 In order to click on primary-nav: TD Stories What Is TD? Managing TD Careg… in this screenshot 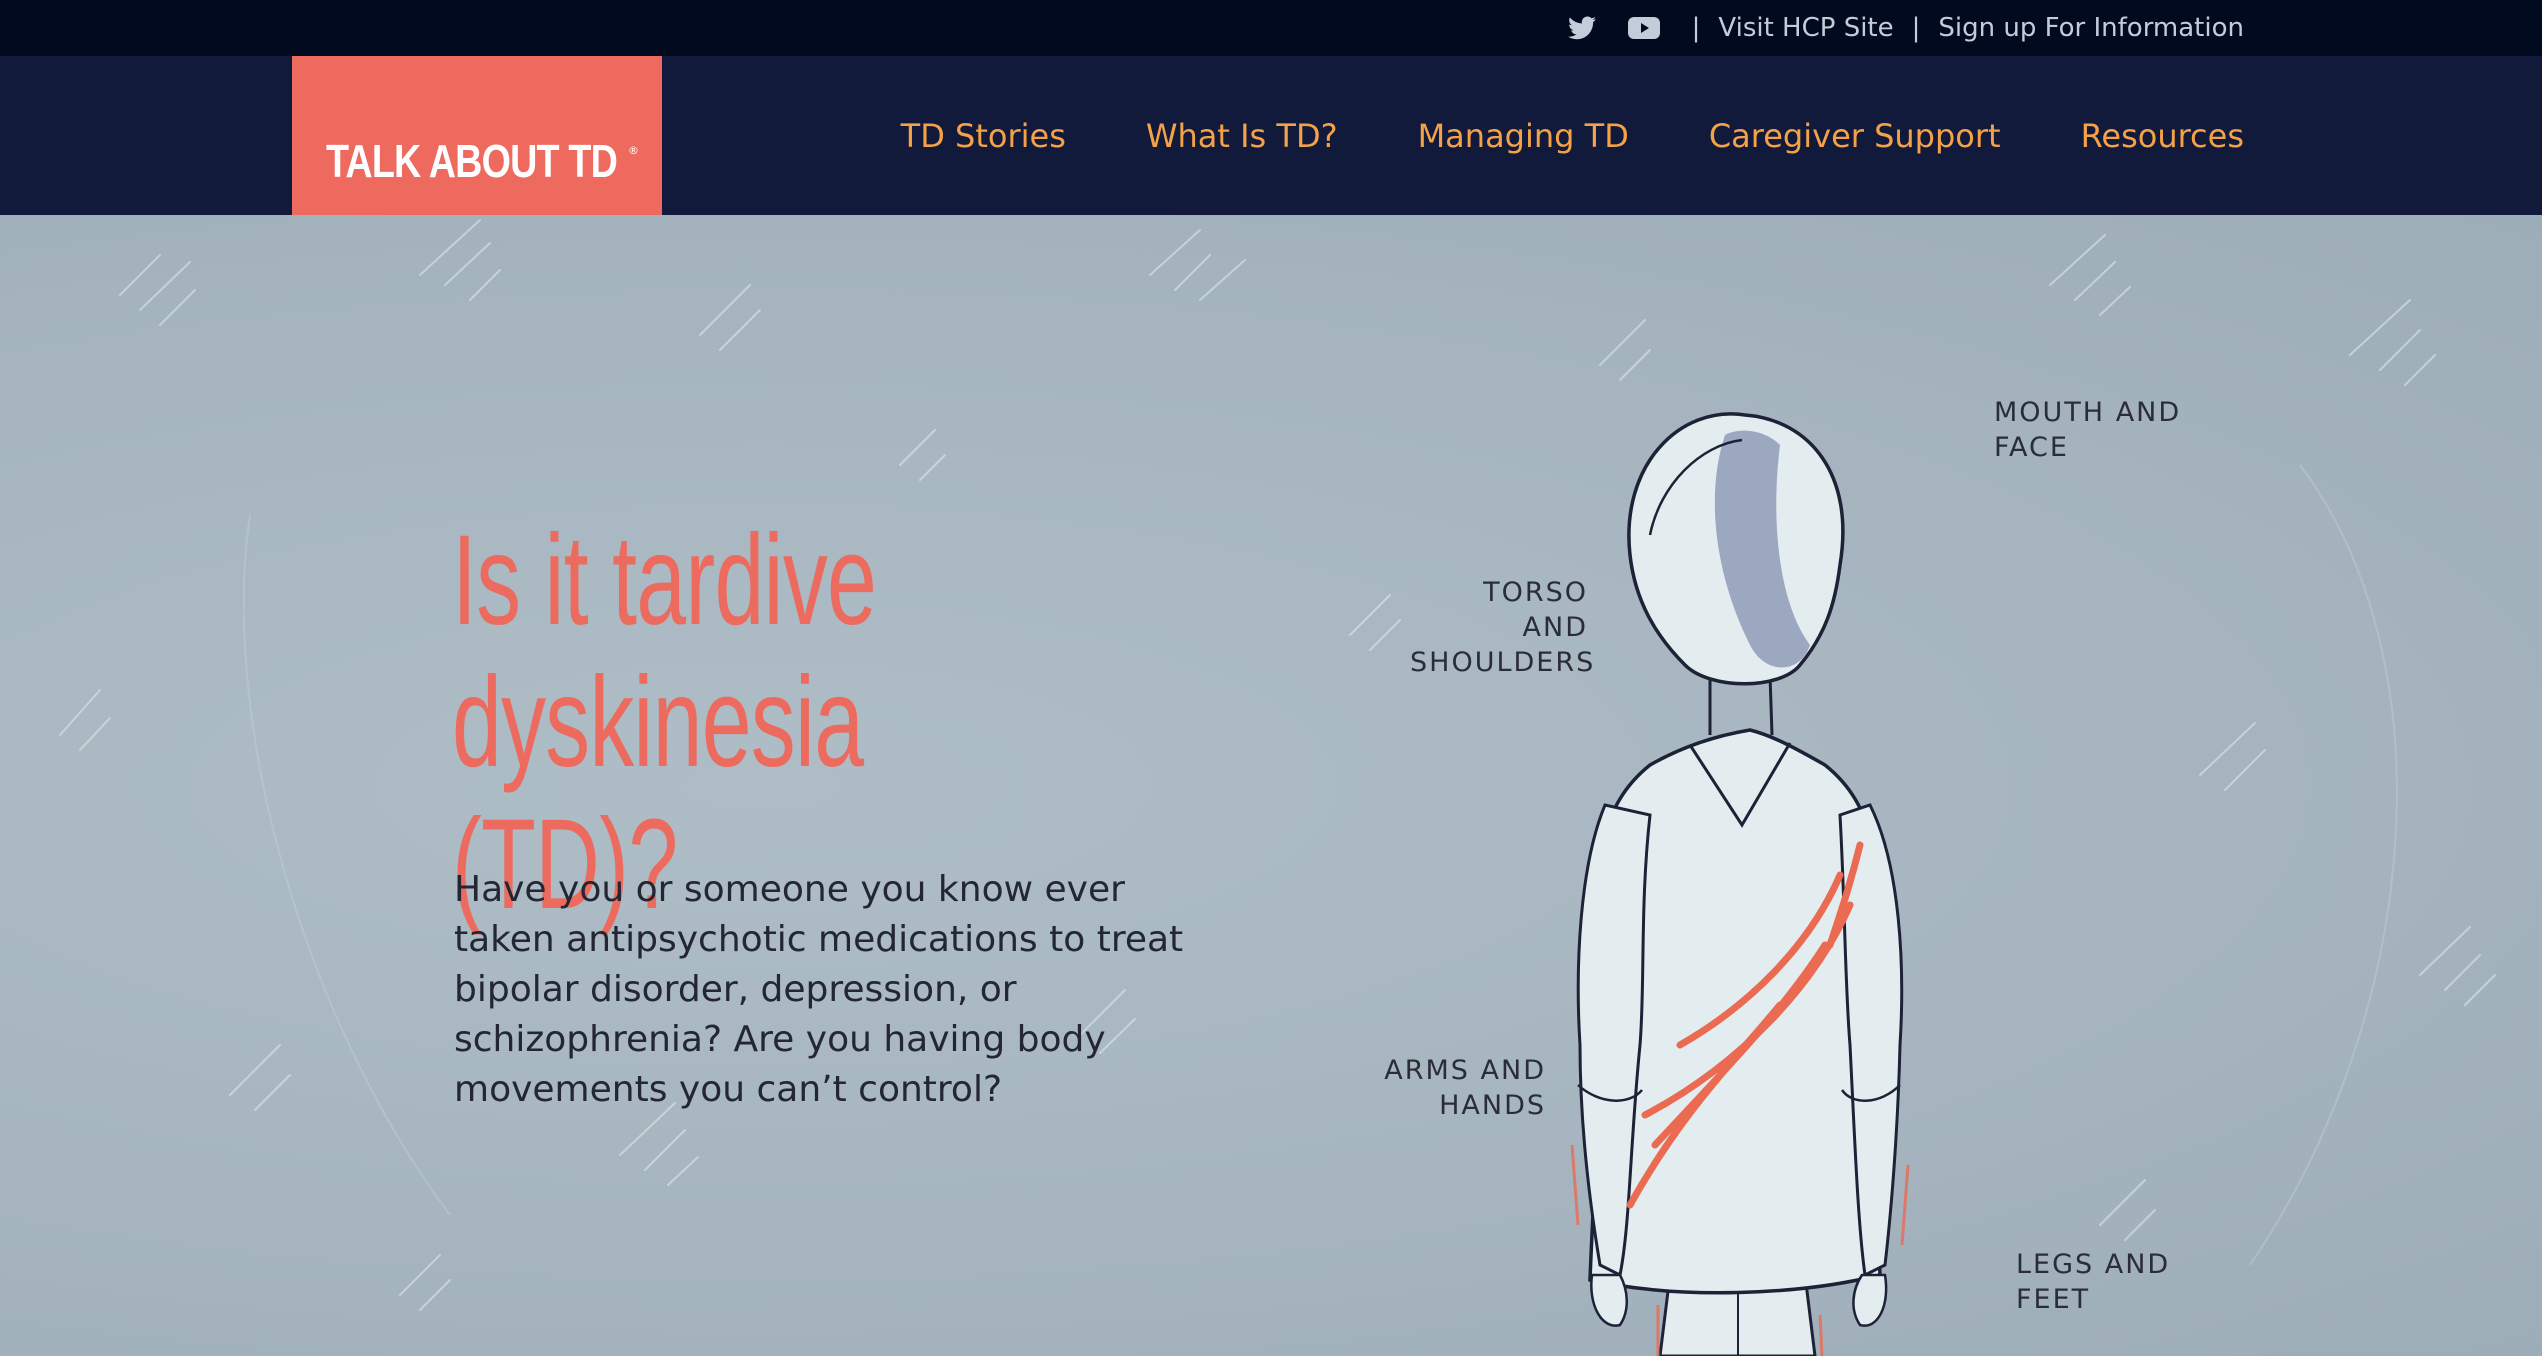, I will do `click(1572, 135)`.